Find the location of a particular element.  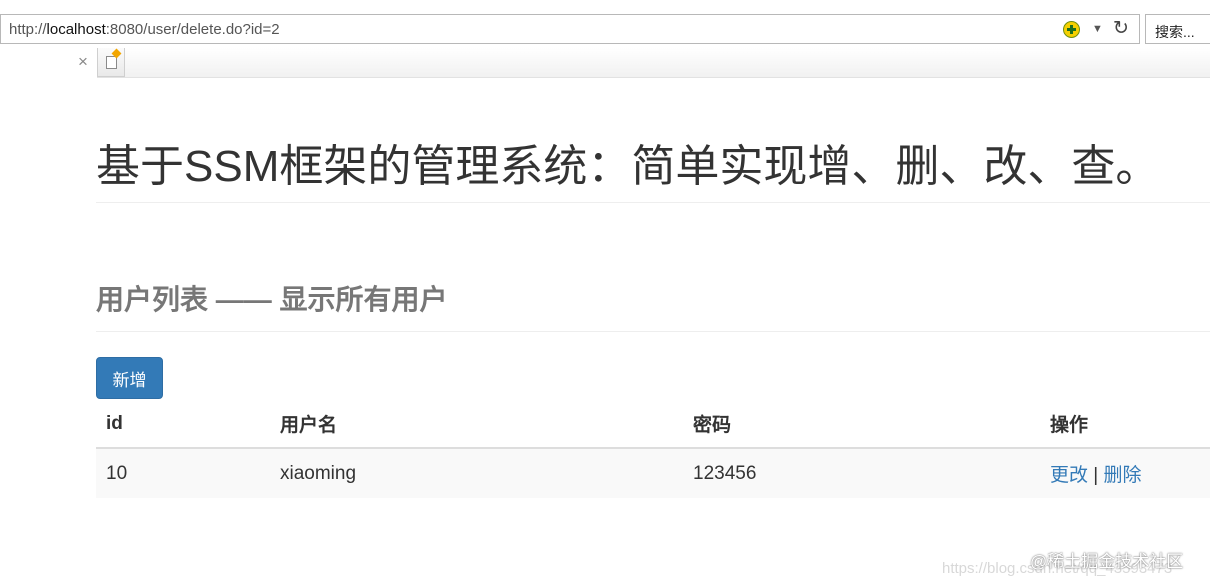

table-row: 10 xiaoming 123456 更改 | 删除 is located at coordinates (653, 473).